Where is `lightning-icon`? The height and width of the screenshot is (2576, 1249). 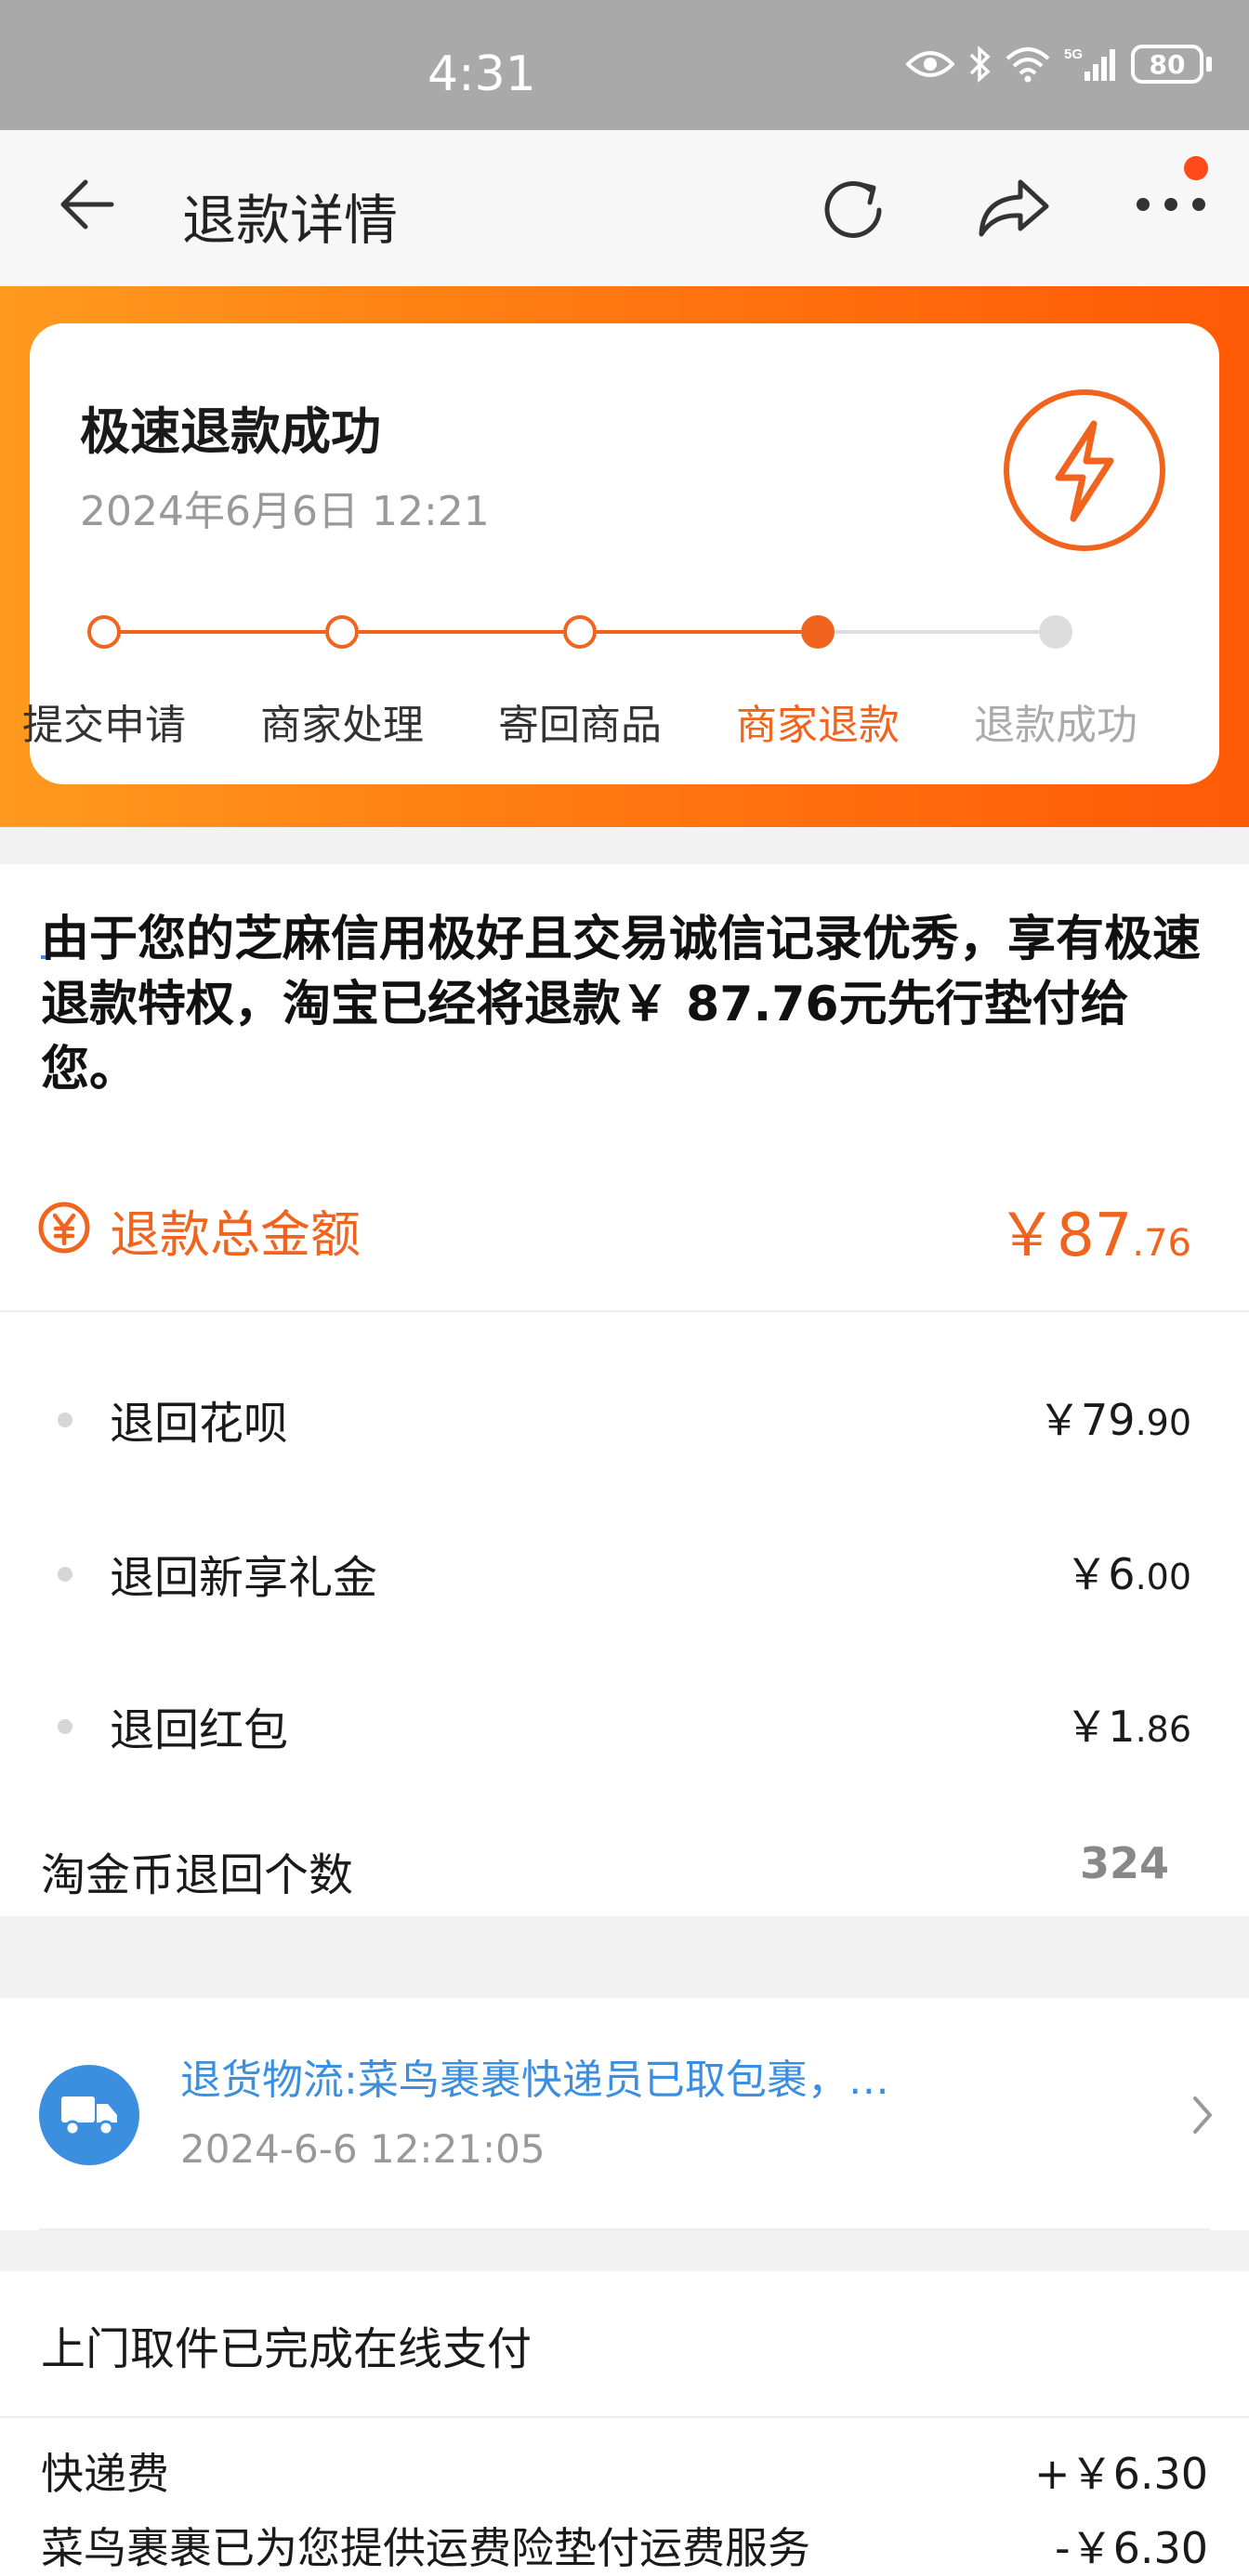 lightning-icon is located at coordinates (1084, 472).